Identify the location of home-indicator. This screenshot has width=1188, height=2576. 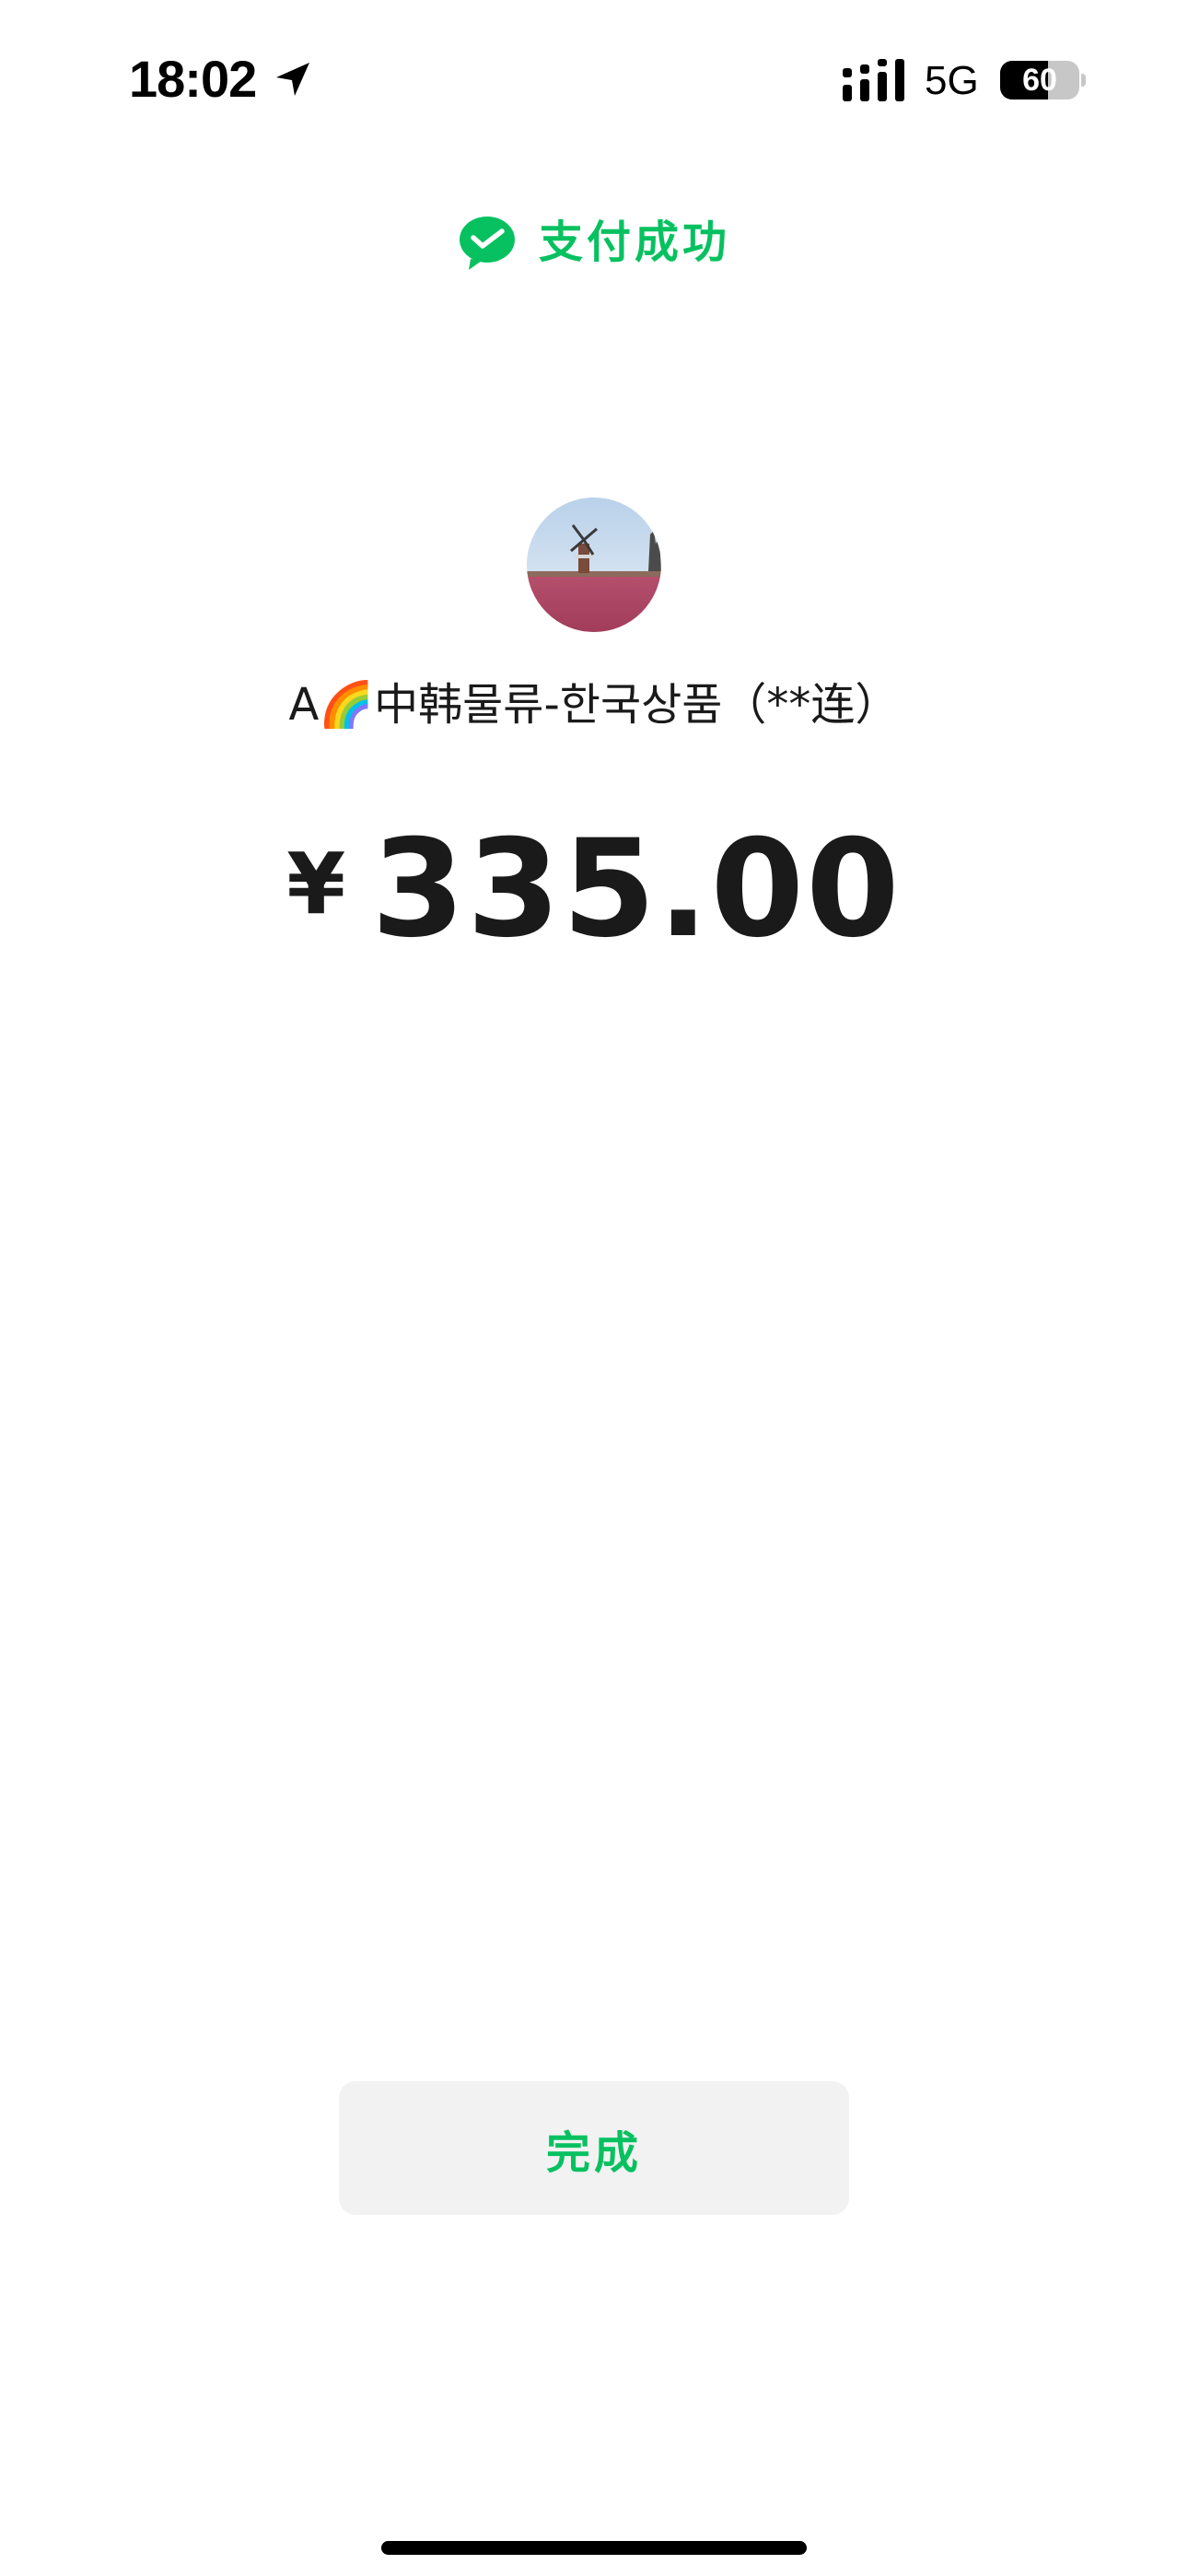
(594, 2548).